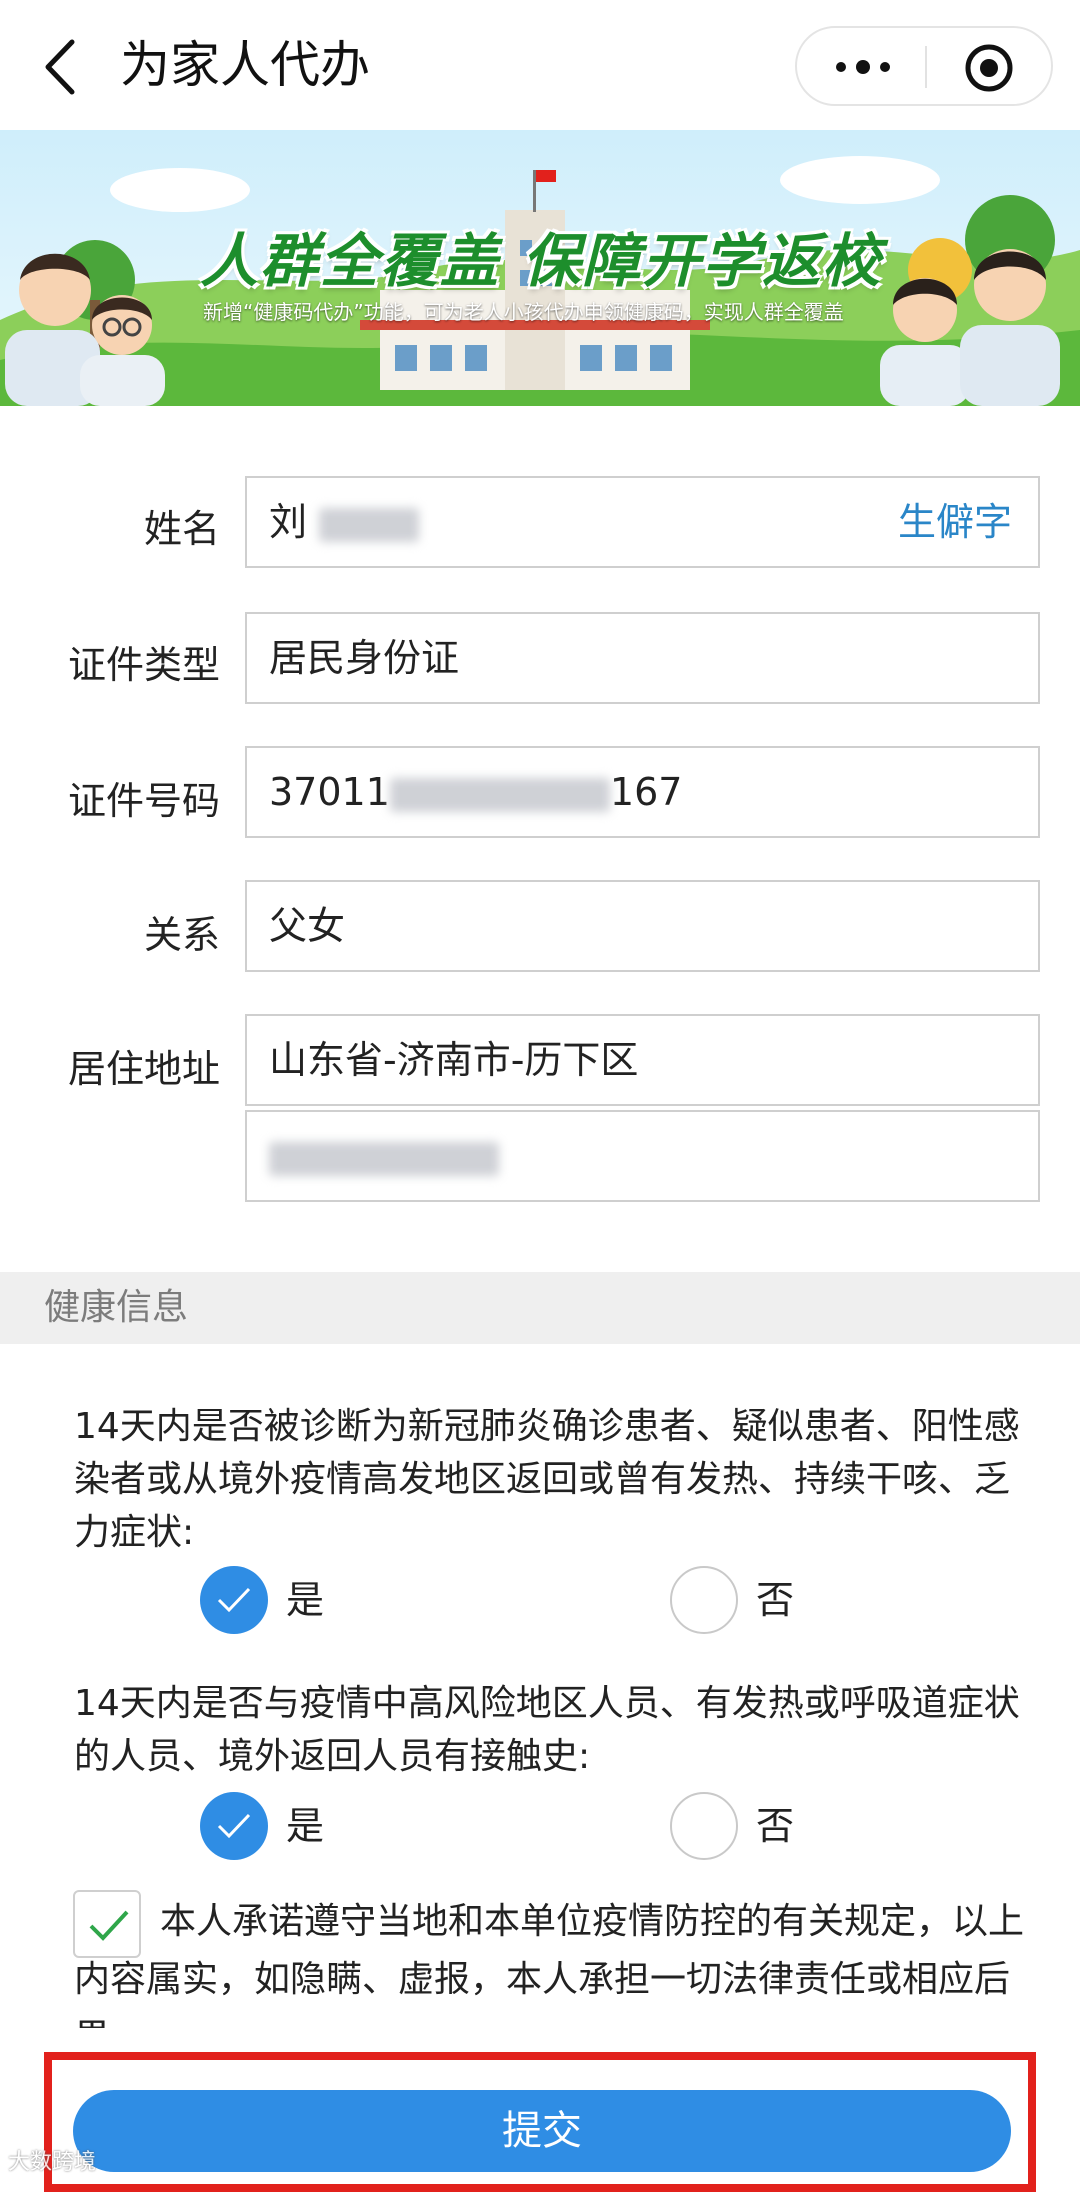  Describe the element at coordinates (775, 1600) in the screenshot. I see `q1-no-label: 否` at that location.